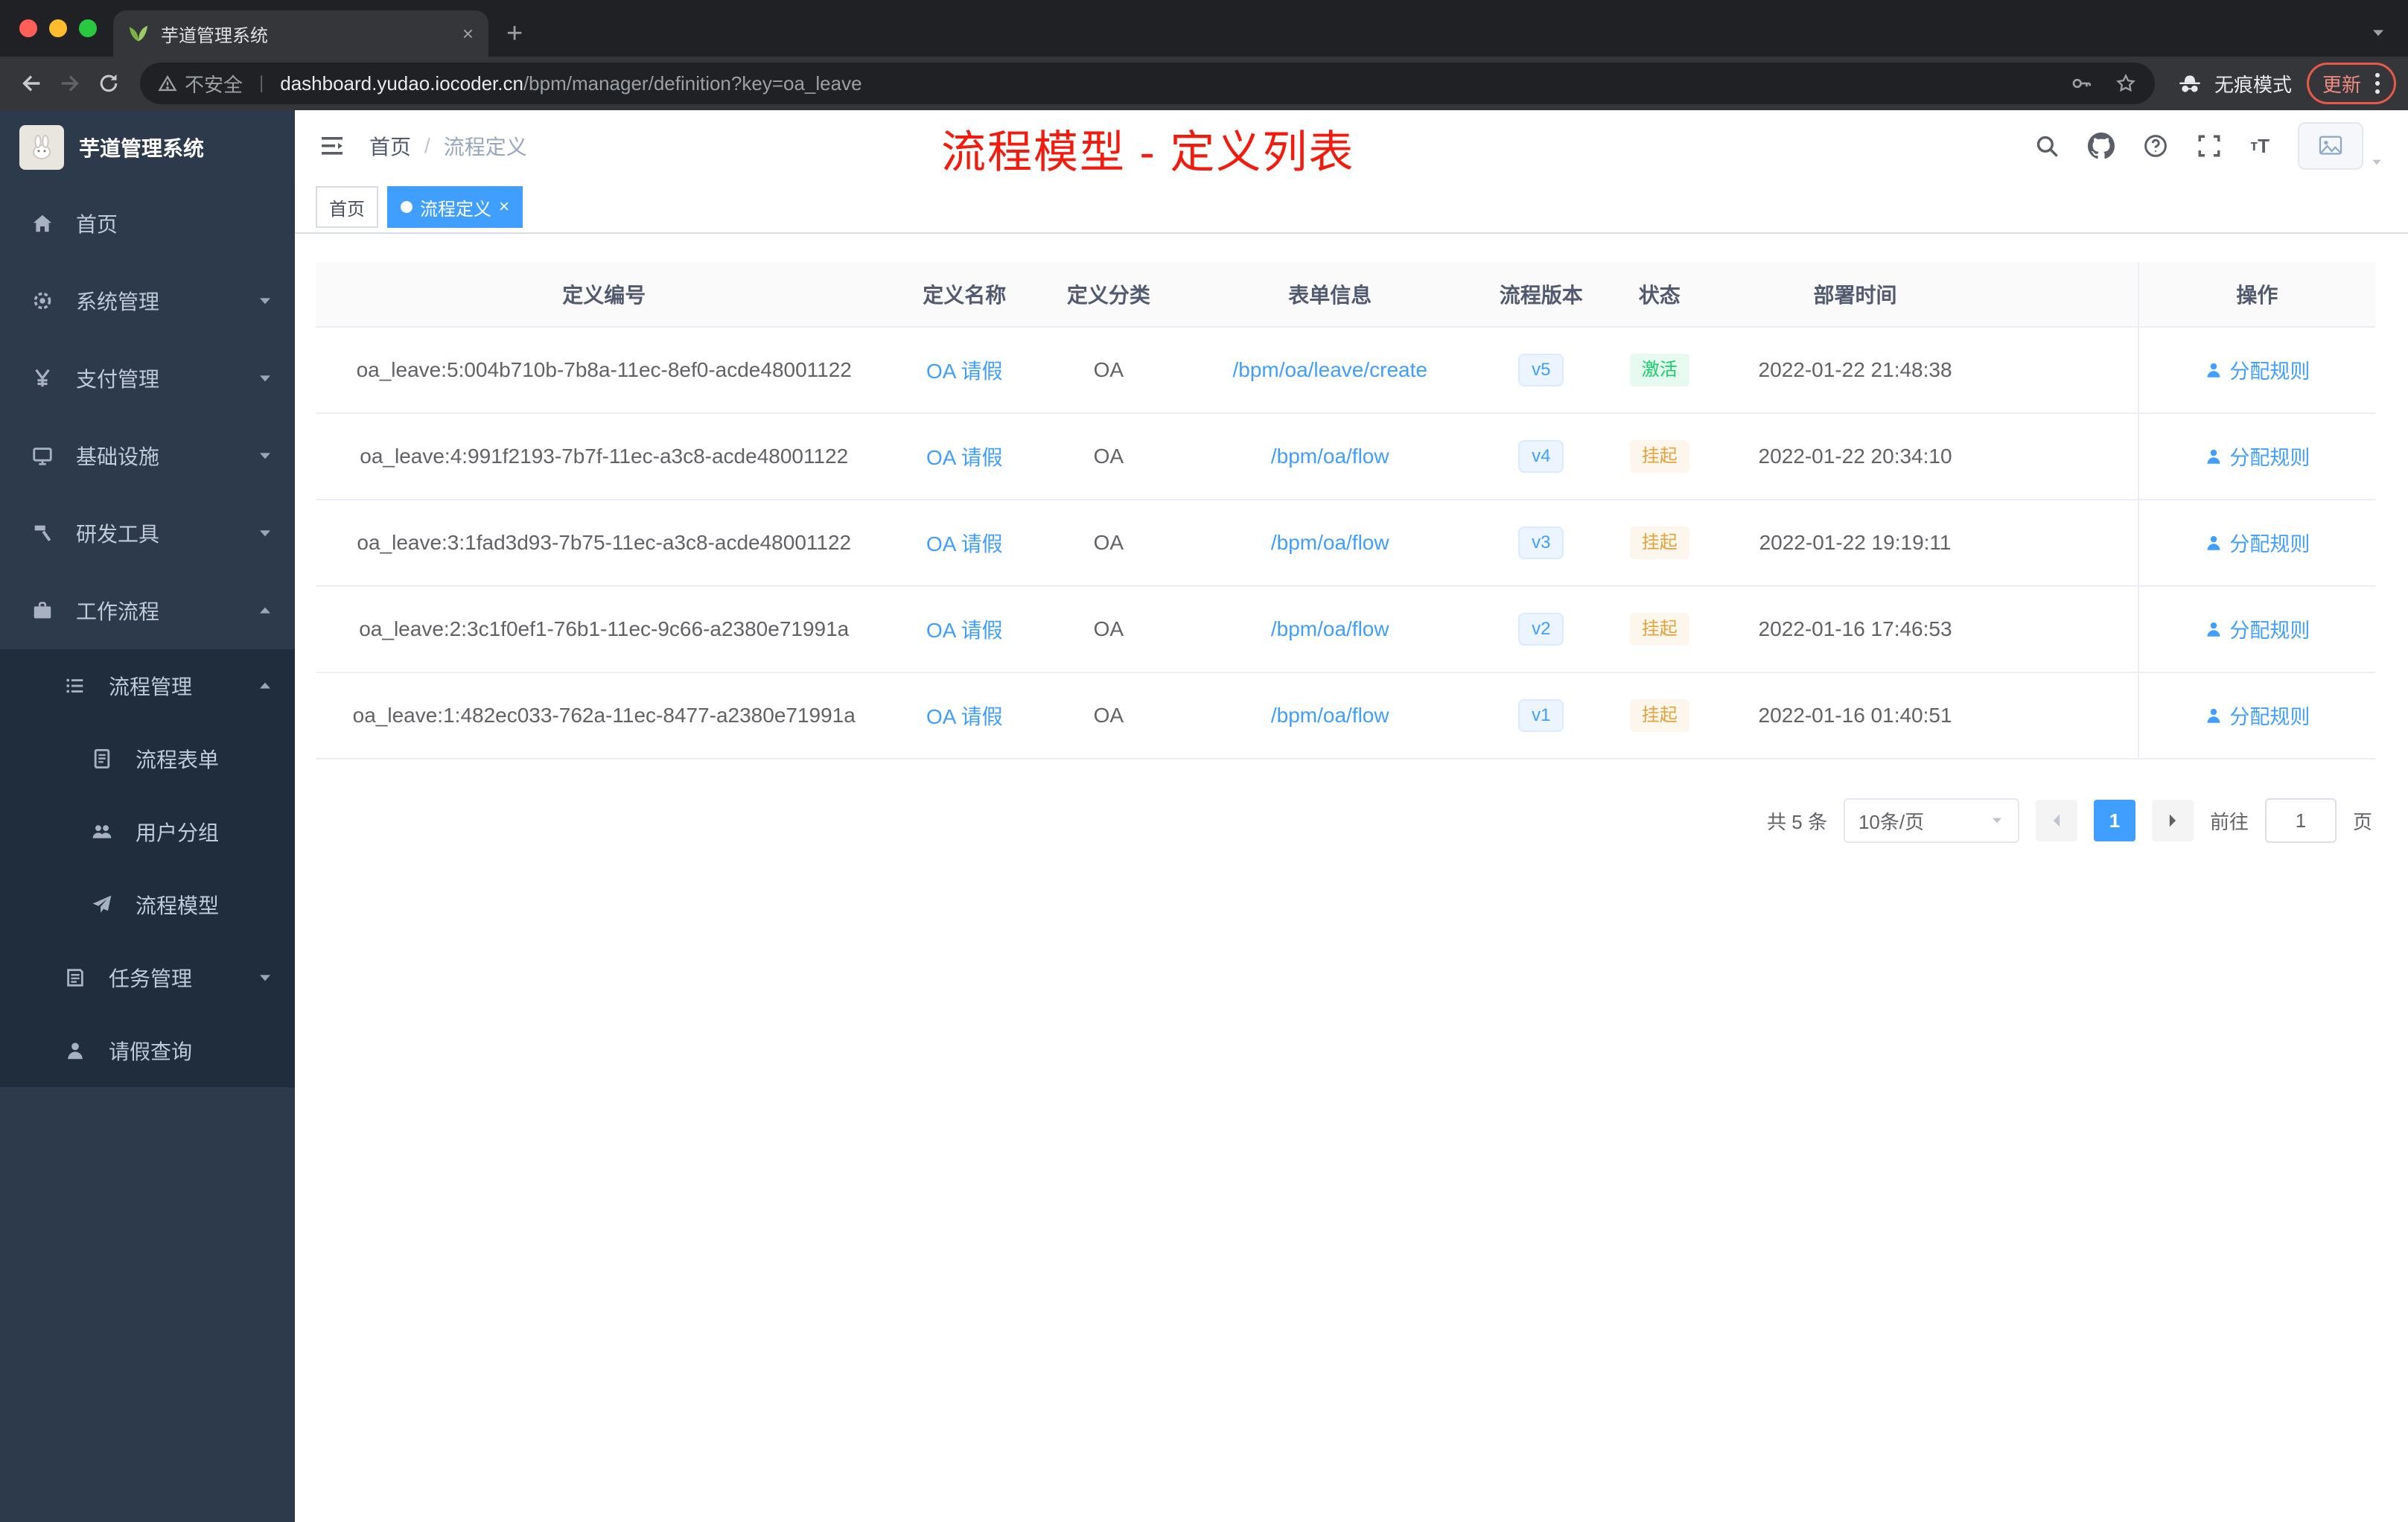 The height and width of the screenshot is (1522, 2408). I want to click on update-button: 更新, so click(2351, 83).